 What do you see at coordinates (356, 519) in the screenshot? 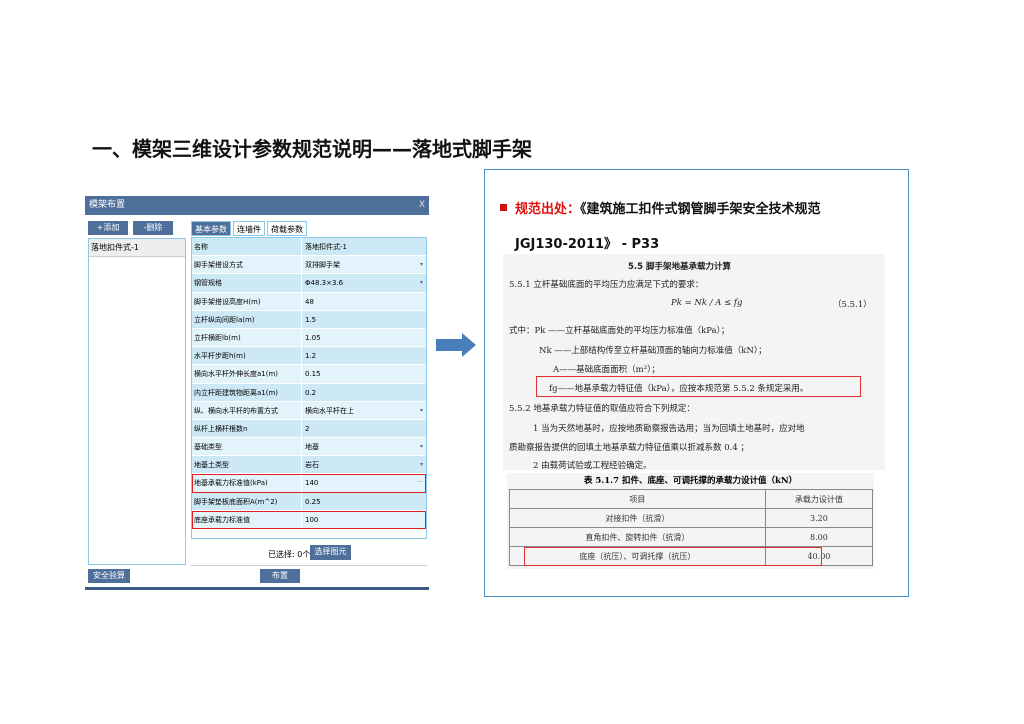
I see `param-value: 100` at bounding box center [356, 519].